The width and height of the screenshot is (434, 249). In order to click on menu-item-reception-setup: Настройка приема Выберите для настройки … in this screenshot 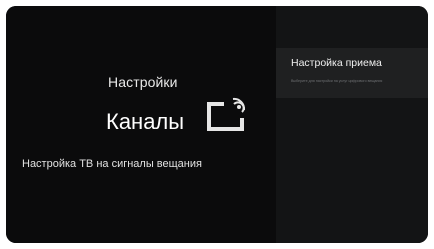, I will do `click(352, 73)`.